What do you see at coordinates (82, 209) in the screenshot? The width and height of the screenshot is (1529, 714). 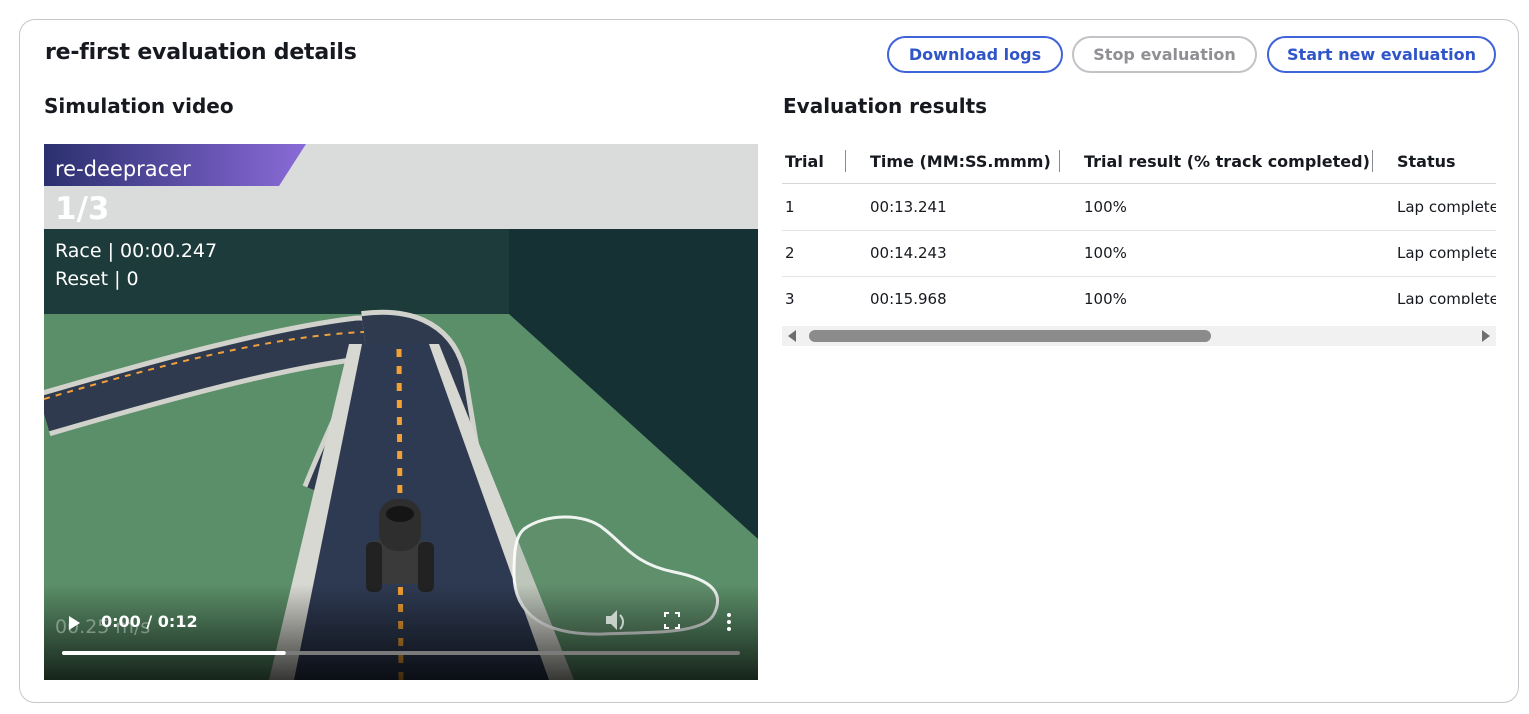 I see `lap-counter: 1/3` at bounding box center [82, 209].